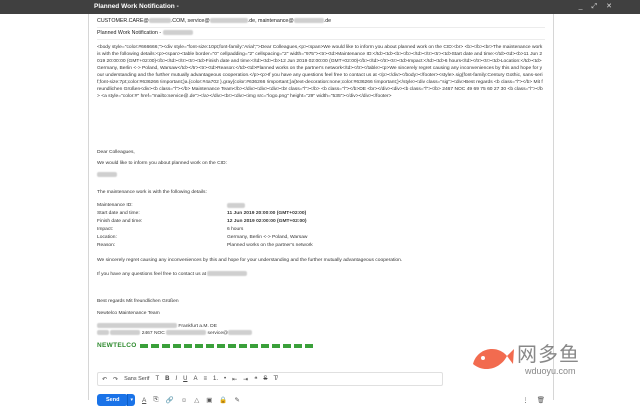 Image resolution: width=640 pixels, height=407 pixels. Describe the element at coordinates (105, 230) in the screenshot. I see `detail-key: Impact:` at that location.